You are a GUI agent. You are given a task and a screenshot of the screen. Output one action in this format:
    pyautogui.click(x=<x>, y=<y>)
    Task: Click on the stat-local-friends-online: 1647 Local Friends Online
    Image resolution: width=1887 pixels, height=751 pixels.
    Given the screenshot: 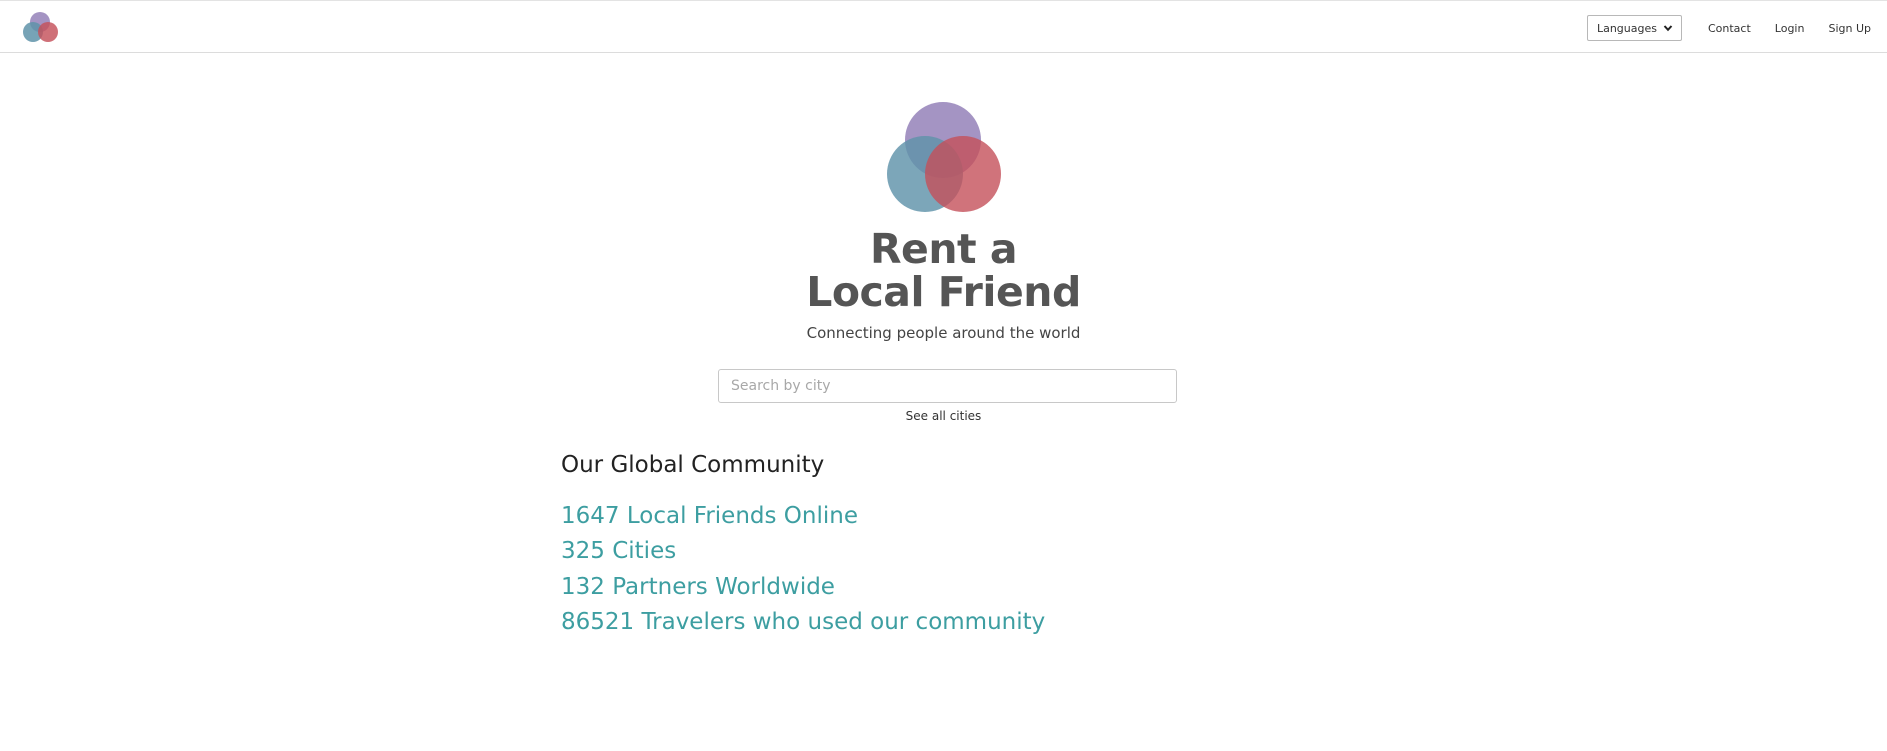 What is the action you would take?
    pyautogui.click(x=709, y=516)
    